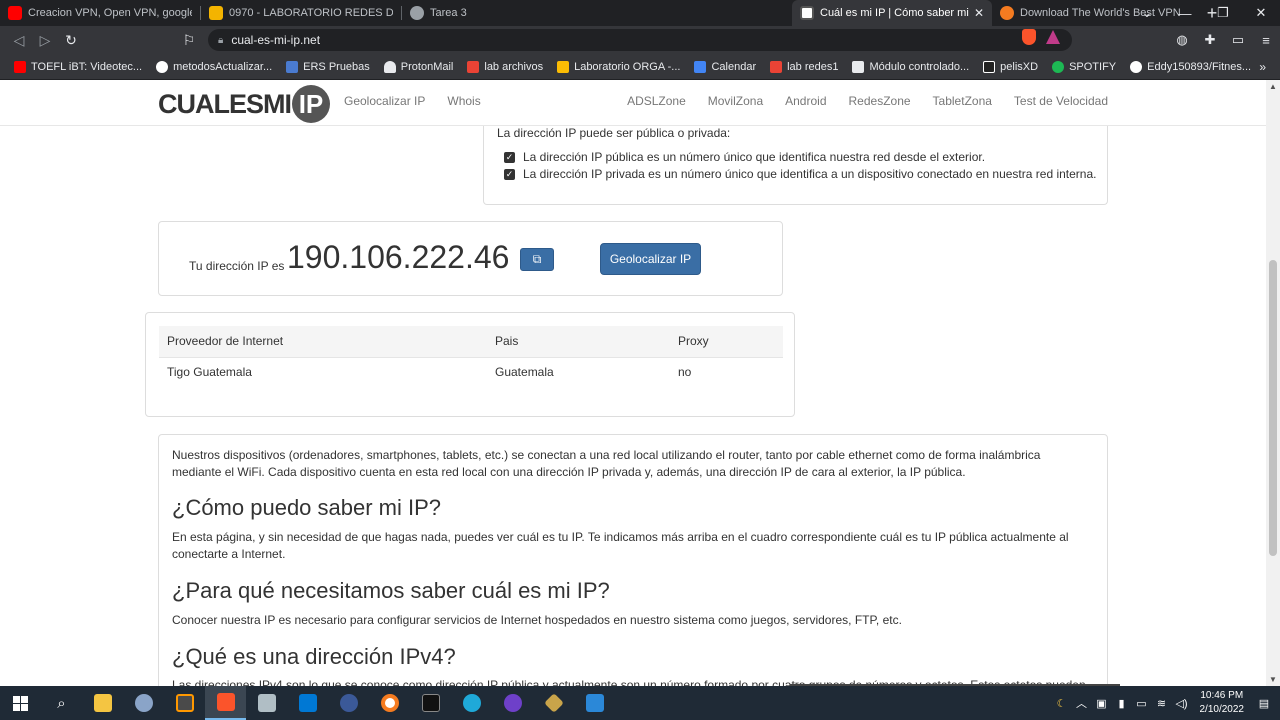 The height and width of the screenshot is (720, 1280). What do you see at coordinates (1185, 13) in the screenshot?
I see `minimize-icon: —` at bounding box center [1185, 13].